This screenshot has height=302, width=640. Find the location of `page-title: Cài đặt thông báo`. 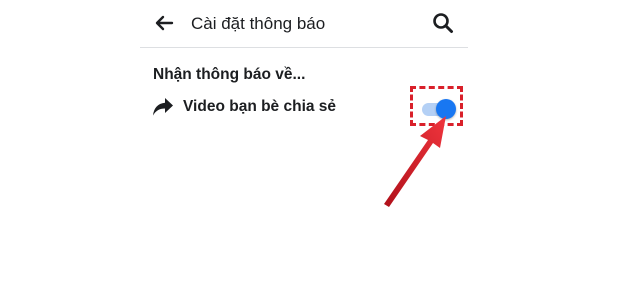

page-title: Cài đặt thông báo is located at coordinates (258, 23).